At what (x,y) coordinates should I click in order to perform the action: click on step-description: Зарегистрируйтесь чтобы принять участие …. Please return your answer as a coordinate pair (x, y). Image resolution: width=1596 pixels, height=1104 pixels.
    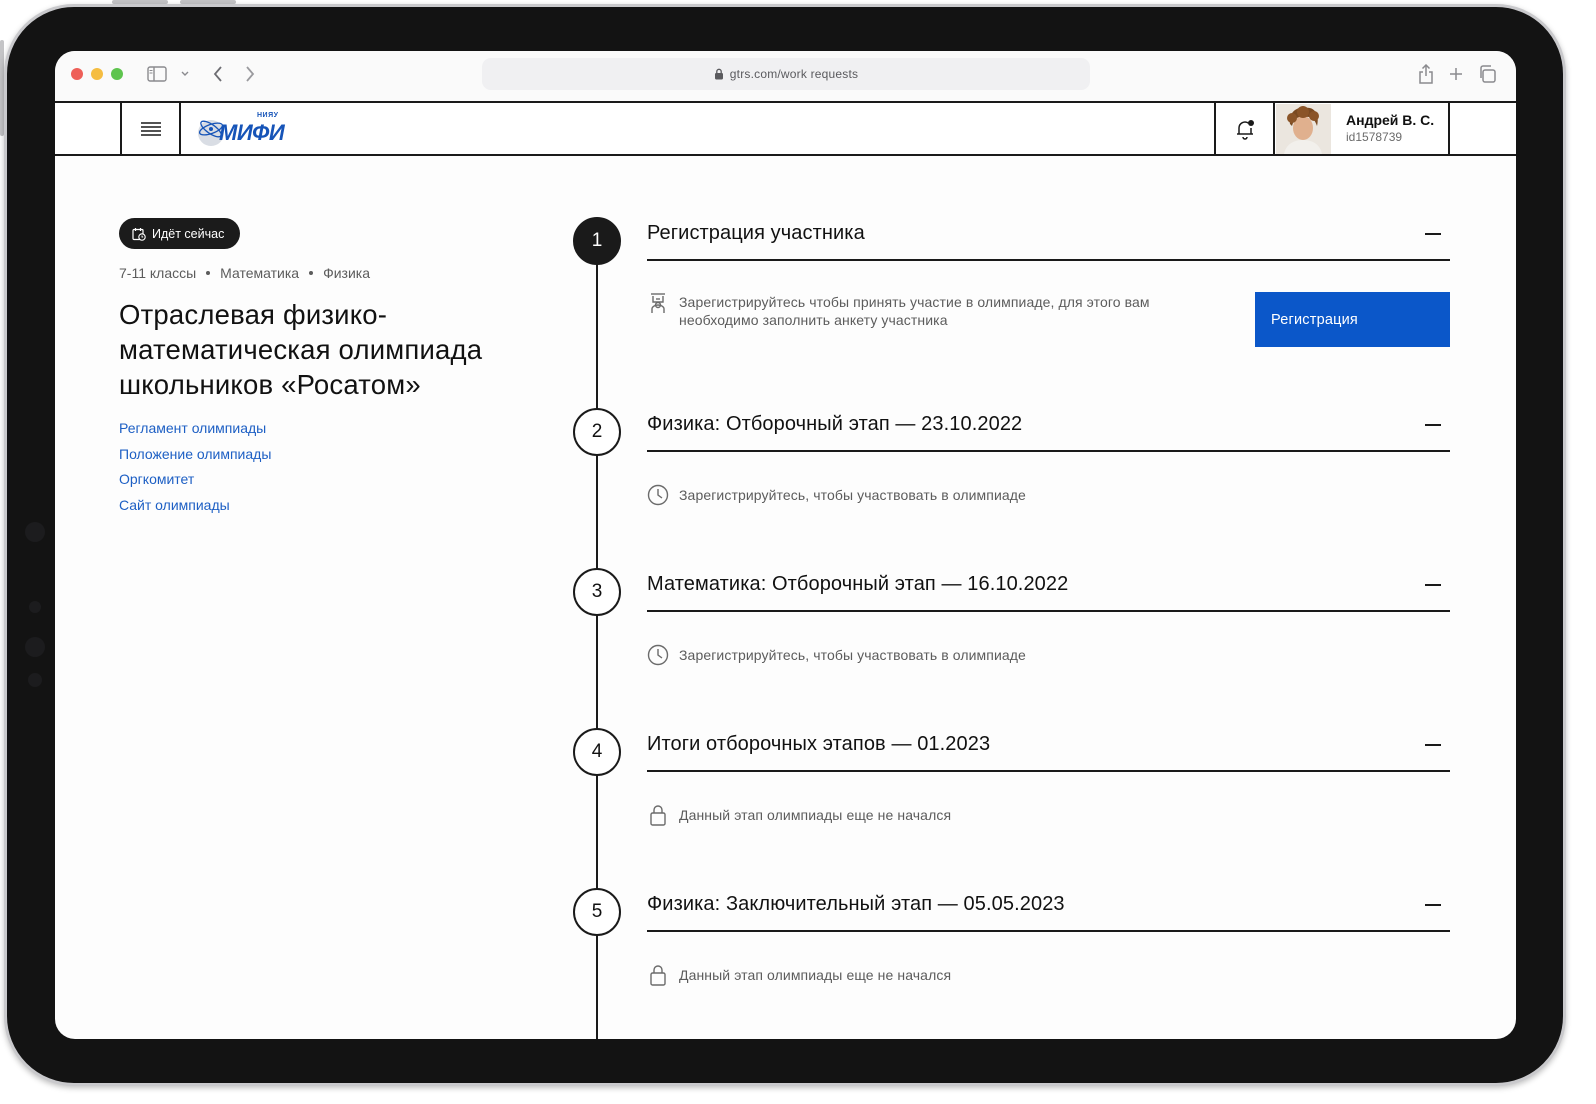
    Looking at the image, I should click on (914, 311).